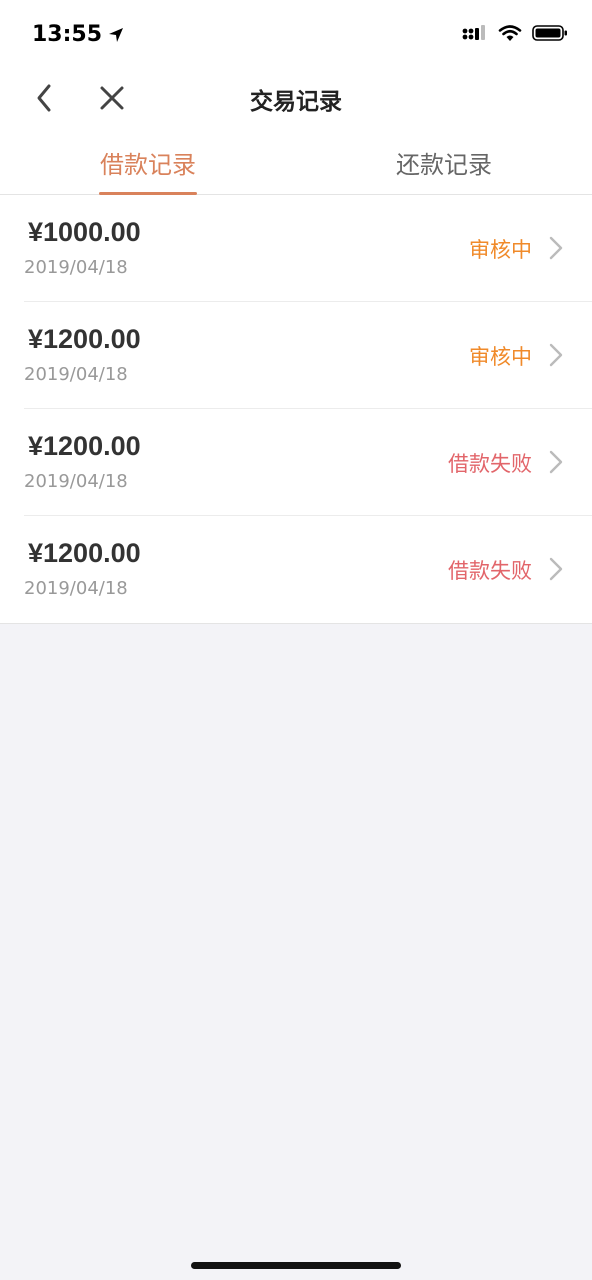 Image resolution: width=592 pixels, height=1280 pixels. I want to click on nav-bar: 交易记录, so click(296, 97).